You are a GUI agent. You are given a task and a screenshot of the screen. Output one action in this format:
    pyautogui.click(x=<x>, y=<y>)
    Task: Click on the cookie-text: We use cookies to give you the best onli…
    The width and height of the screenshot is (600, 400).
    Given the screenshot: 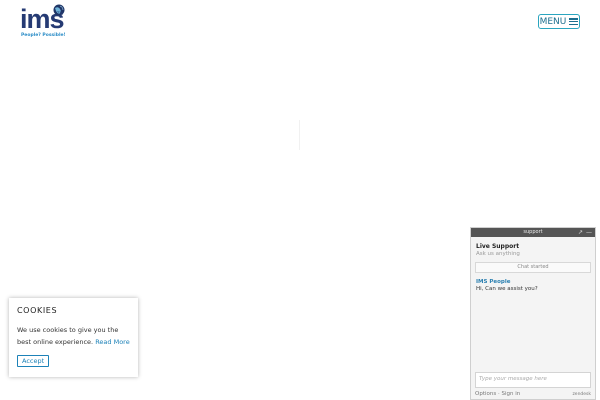 What is the action you would take?
    pyautogui.click(x=73, y=336)
    